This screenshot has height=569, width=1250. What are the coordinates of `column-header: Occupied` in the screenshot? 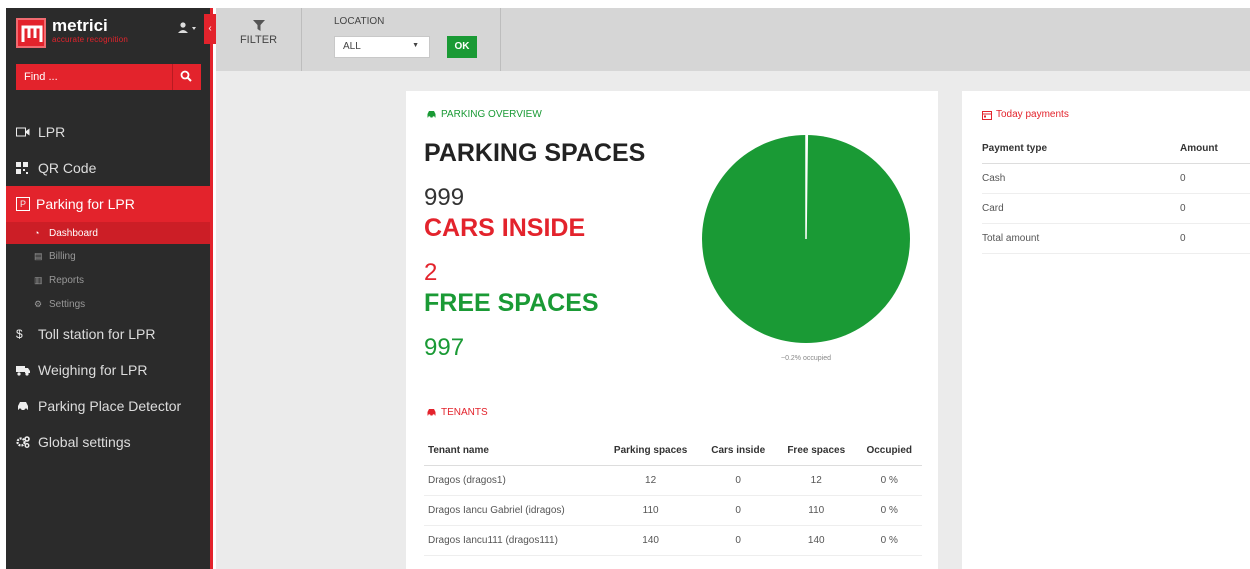 It's located at (889, 451).